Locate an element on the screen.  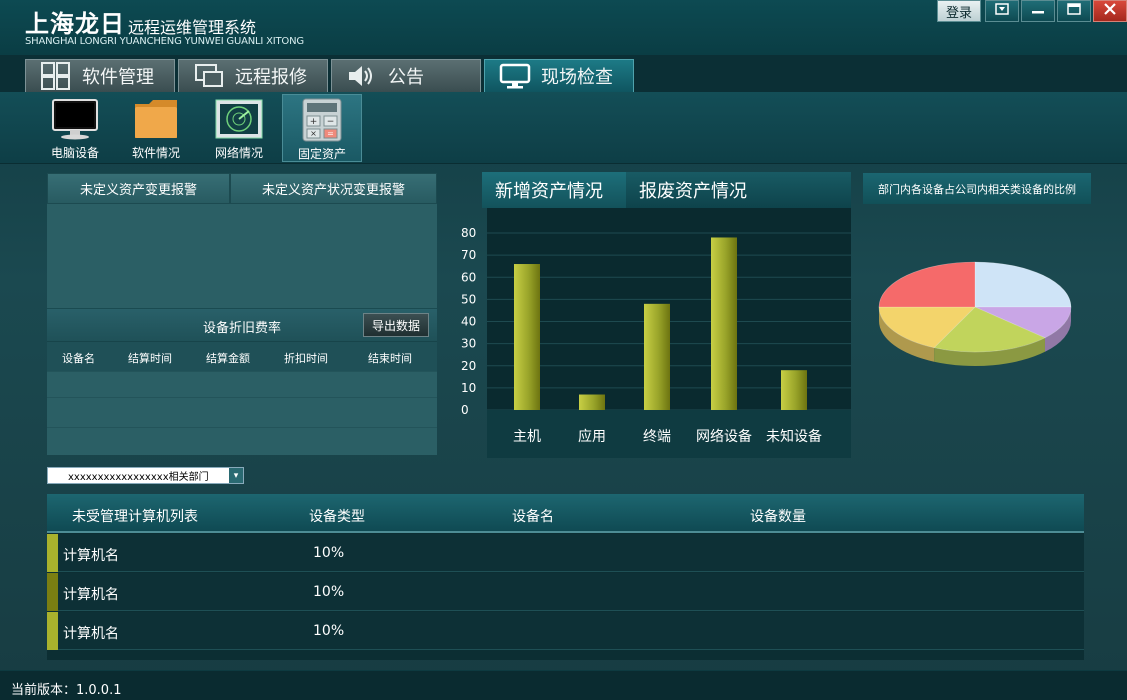
bar-chart: 0 10 20 30 40 50 60 70 80 主机 应用 终端 网络设备 未知设备 is located at coordinates (656, 333).